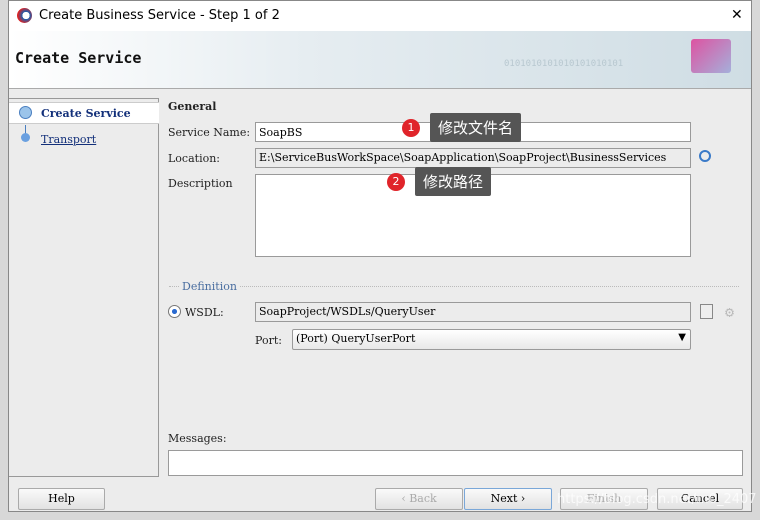  What do you see at coordinates (380, 16) in the screenshot?
I see `title-bar: Create Business Service - Step 1 of 2 ✕` at bounding box center [380, 16].